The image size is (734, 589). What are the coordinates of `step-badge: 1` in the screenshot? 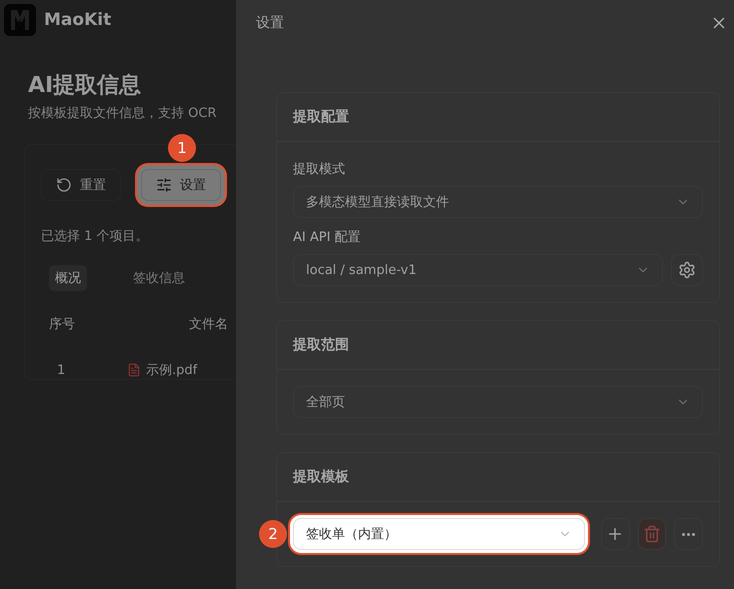 It's located at (182, 148).